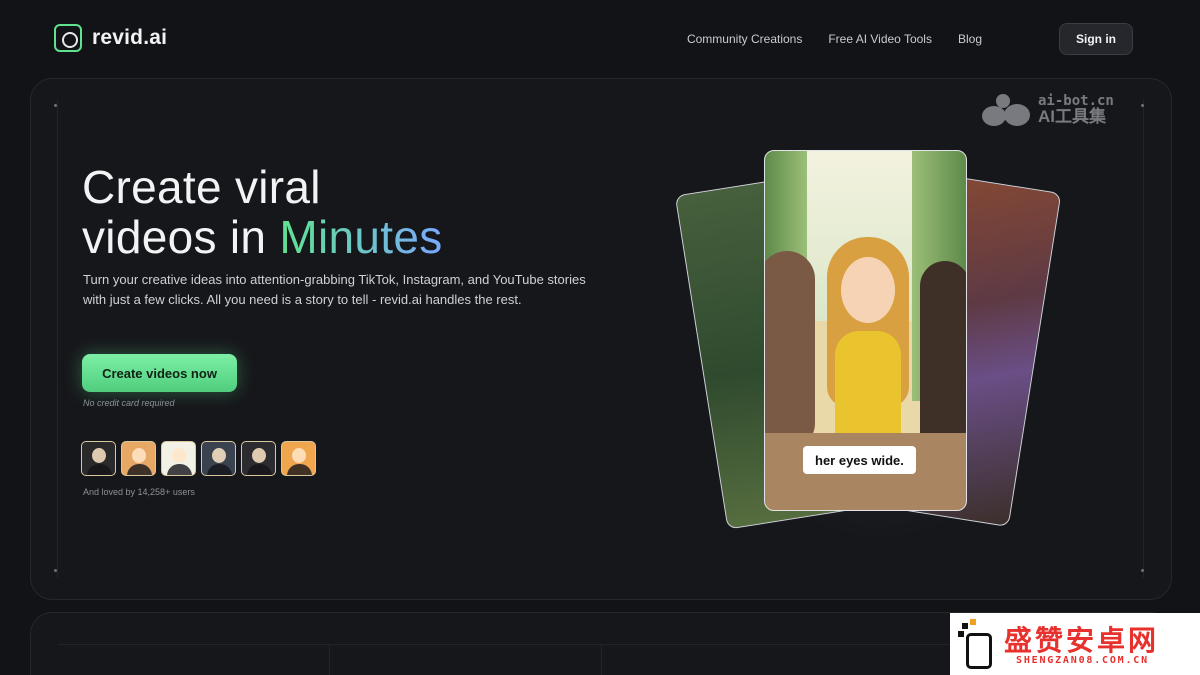 This screenshot has width=1200, height=675. Describe the element at coordinates (868, 290) in the screenshot. I see `girl-face` at that location.